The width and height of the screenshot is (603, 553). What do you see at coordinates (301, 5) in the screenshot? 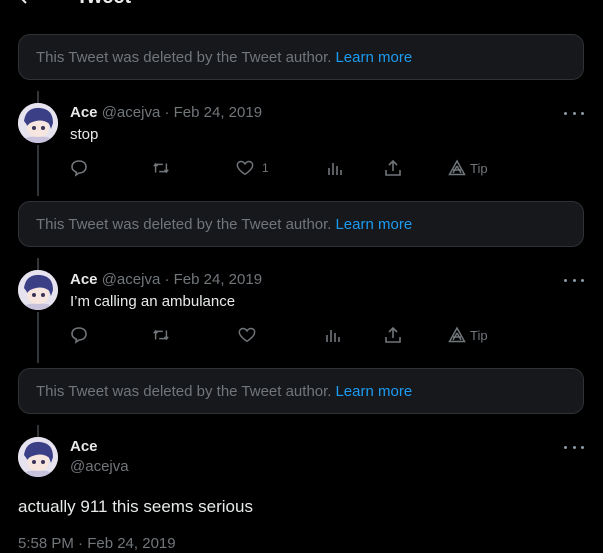
I see `top-header: Tweet` at bounding box center [301, 5].